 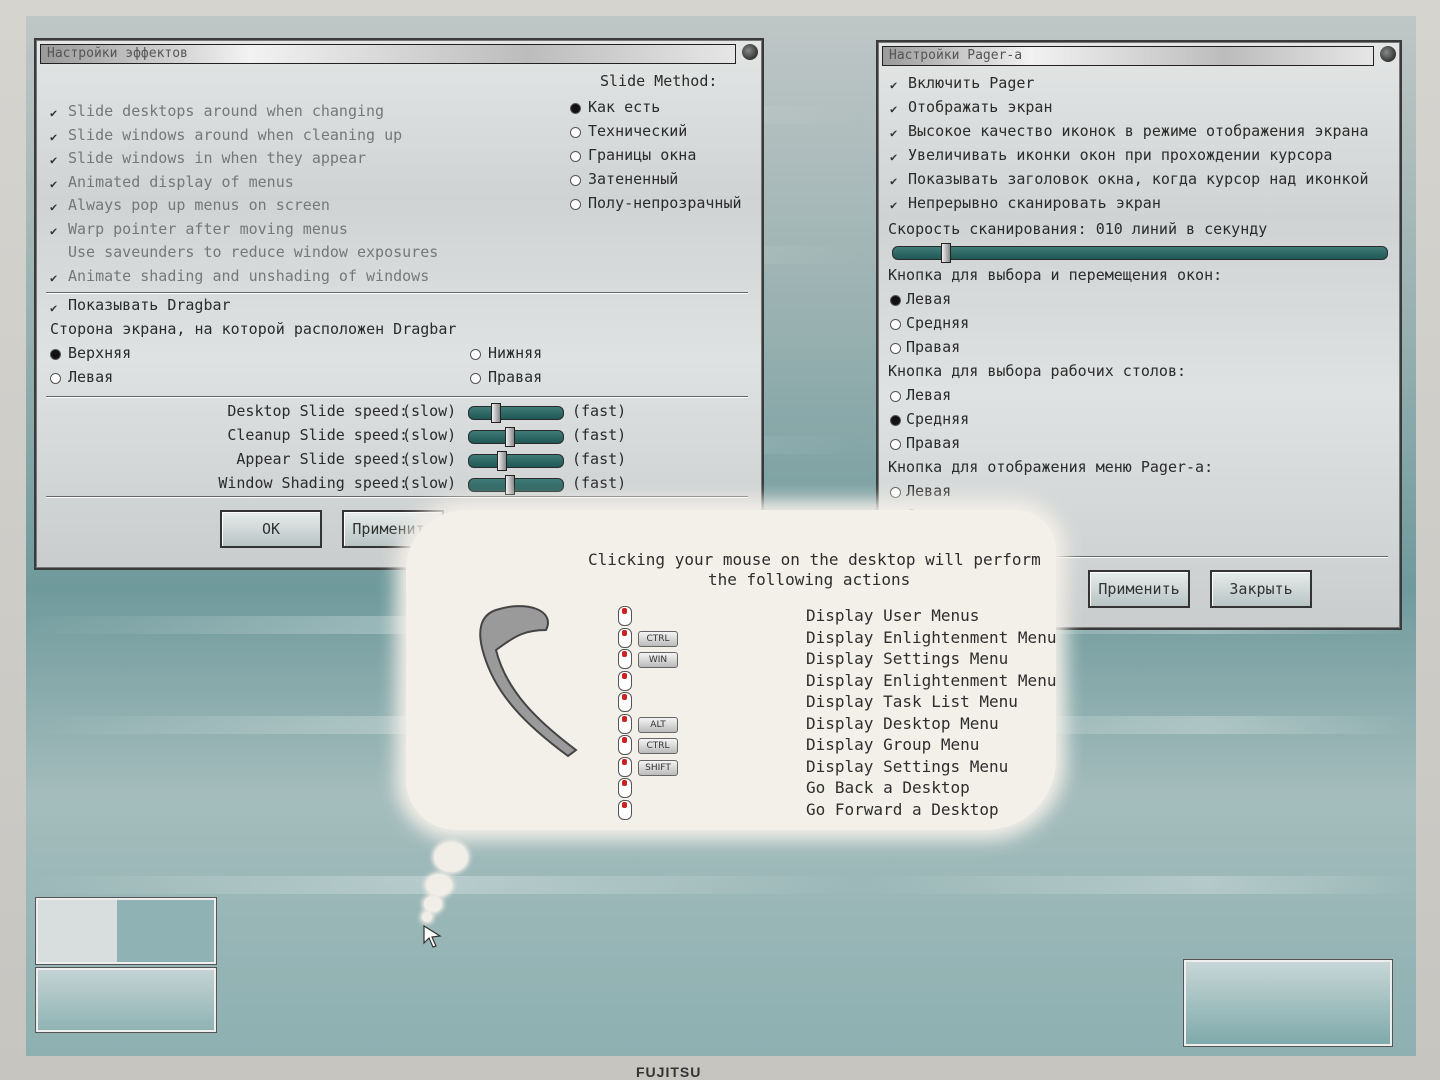 I want to click on ok-button: OK, so click(x=271, y=529).